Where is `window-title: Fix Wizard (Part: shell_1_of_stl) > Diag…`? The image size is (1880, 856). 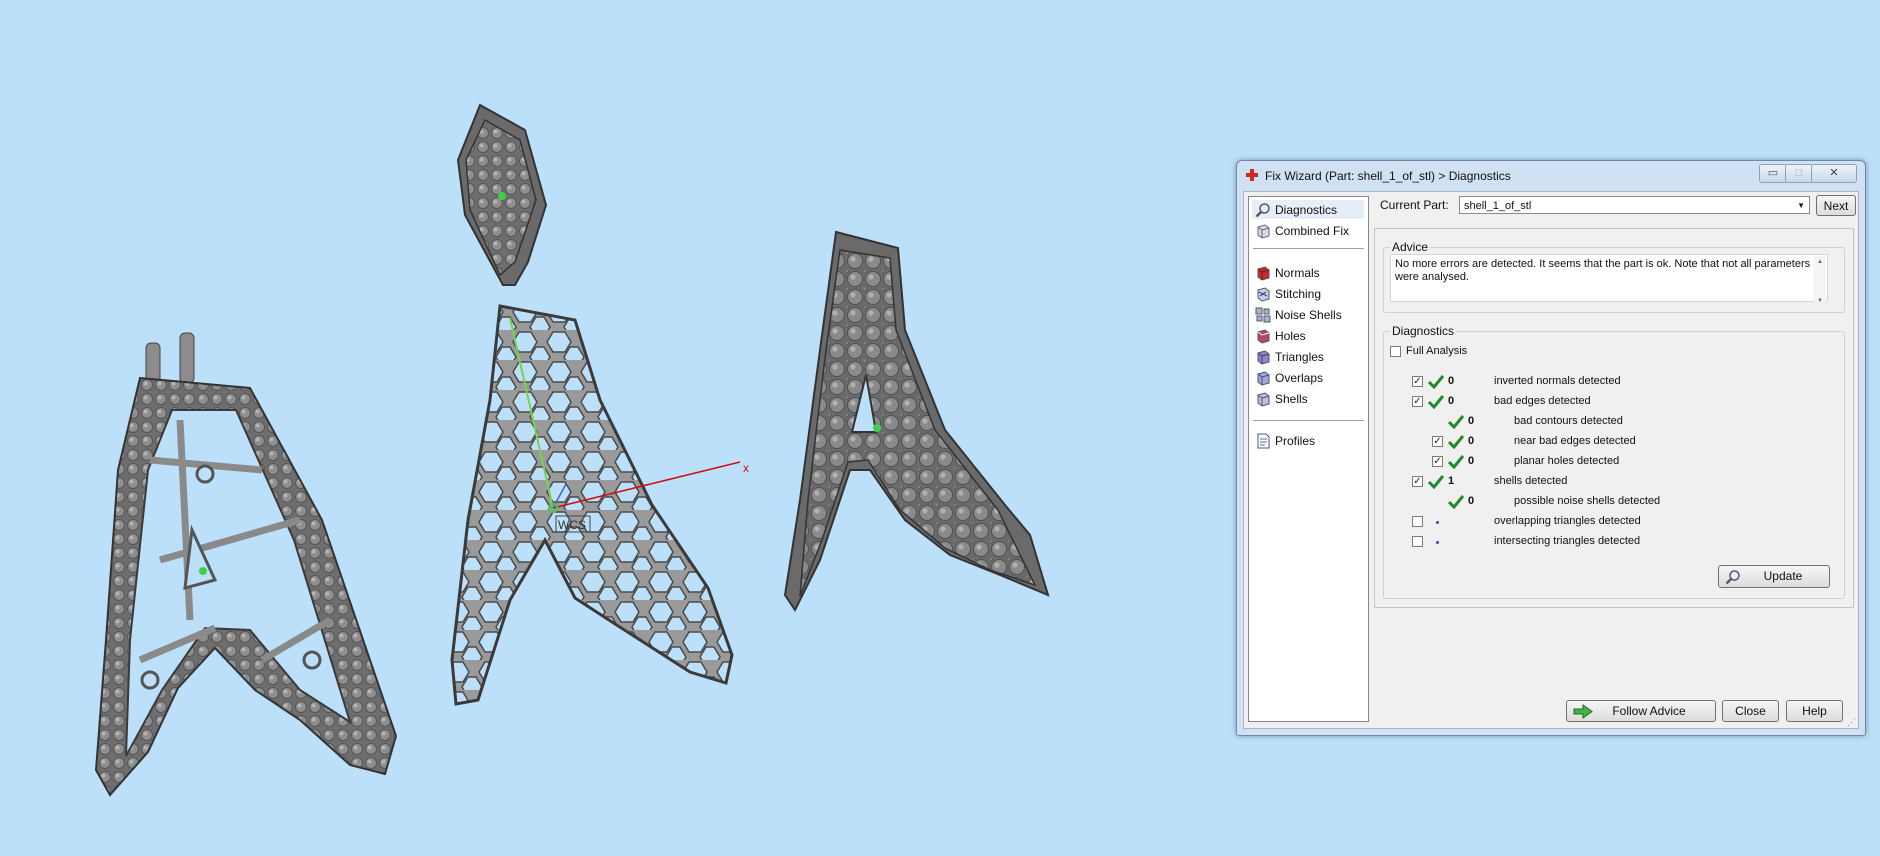 window-title: Fix Wizard (Part: shell_1_of_stl) > Diag… is located at coordinates (1388, 176).